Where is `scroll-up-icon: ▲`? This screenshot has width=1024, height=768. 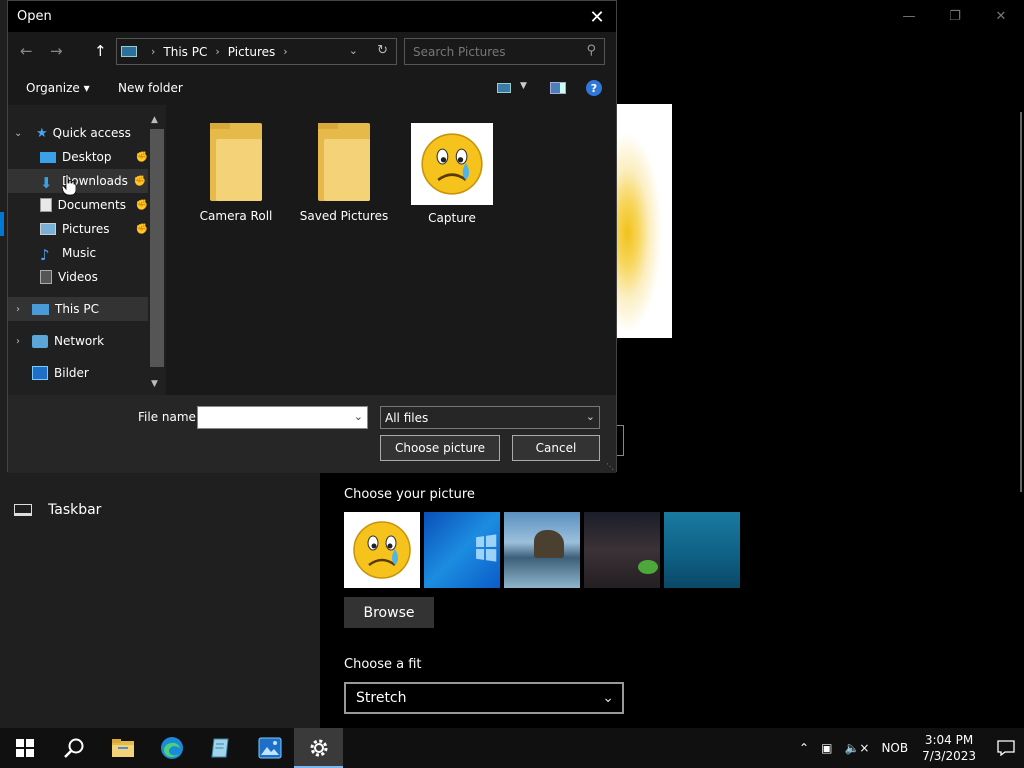
scroll-up-icon: ▲ is located at coordinates (154, 120).